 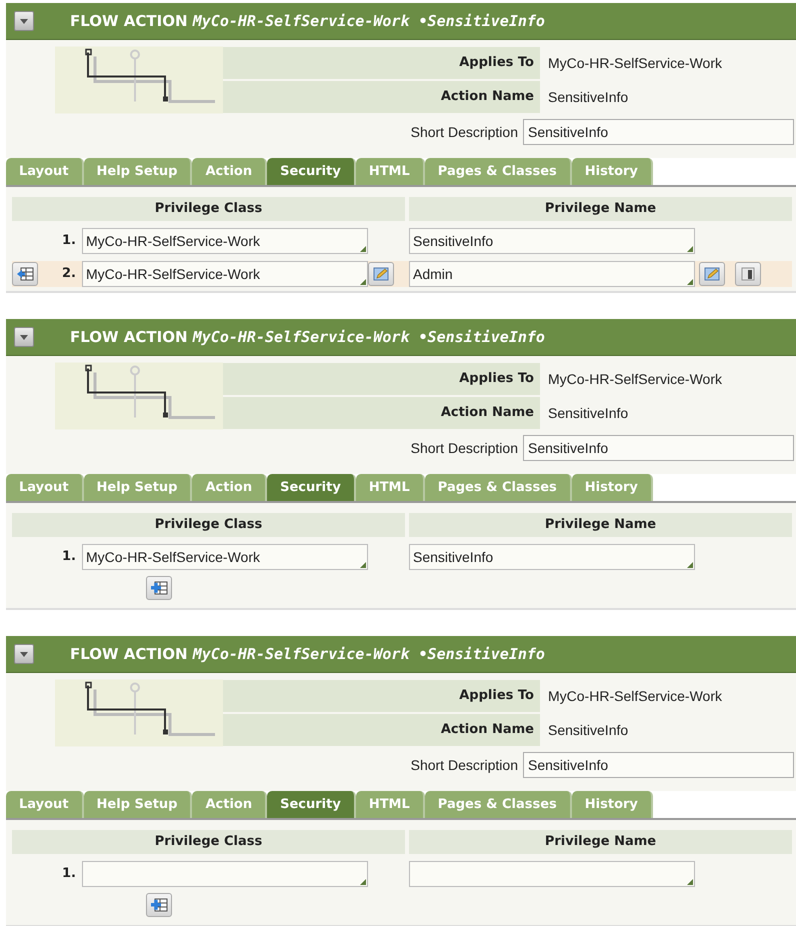 I want to click on insert-row-icon, so click(x=25, y=274).